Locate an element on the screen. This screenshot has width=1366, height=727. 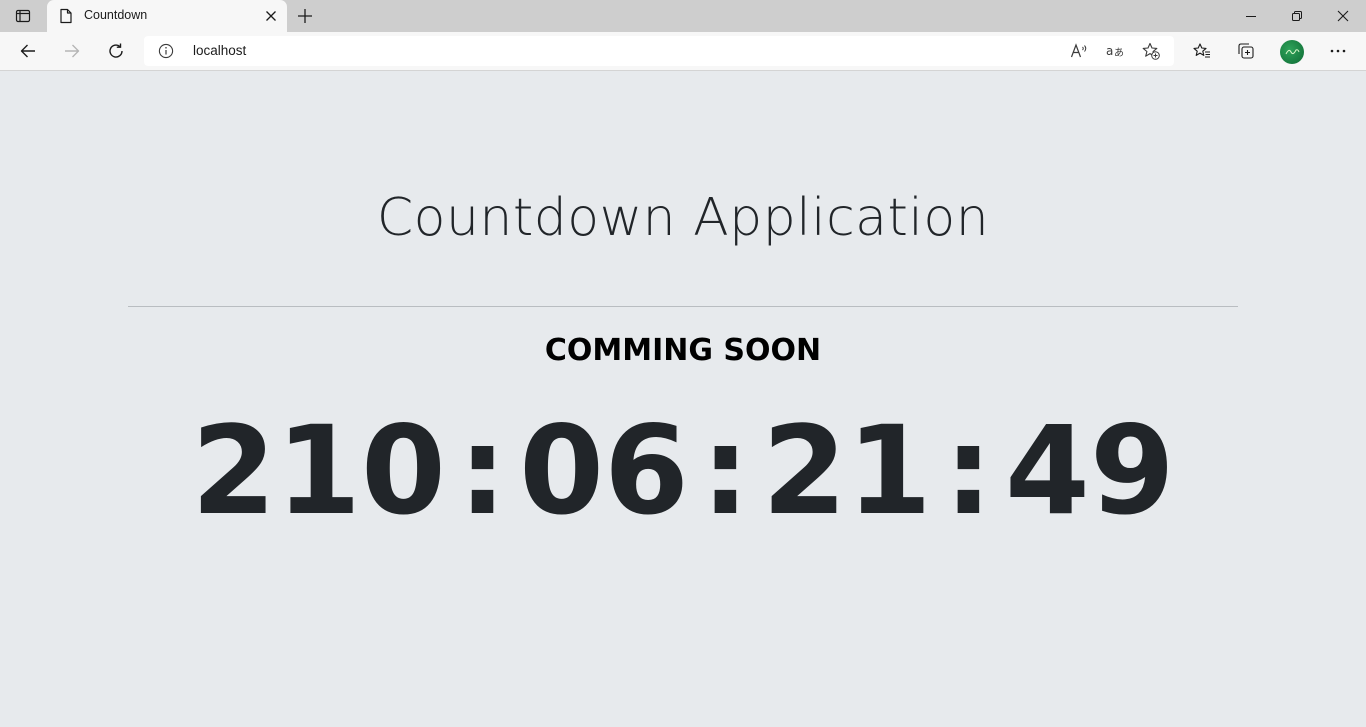
countdown-days: 210 is located at coordinates (318, 471).